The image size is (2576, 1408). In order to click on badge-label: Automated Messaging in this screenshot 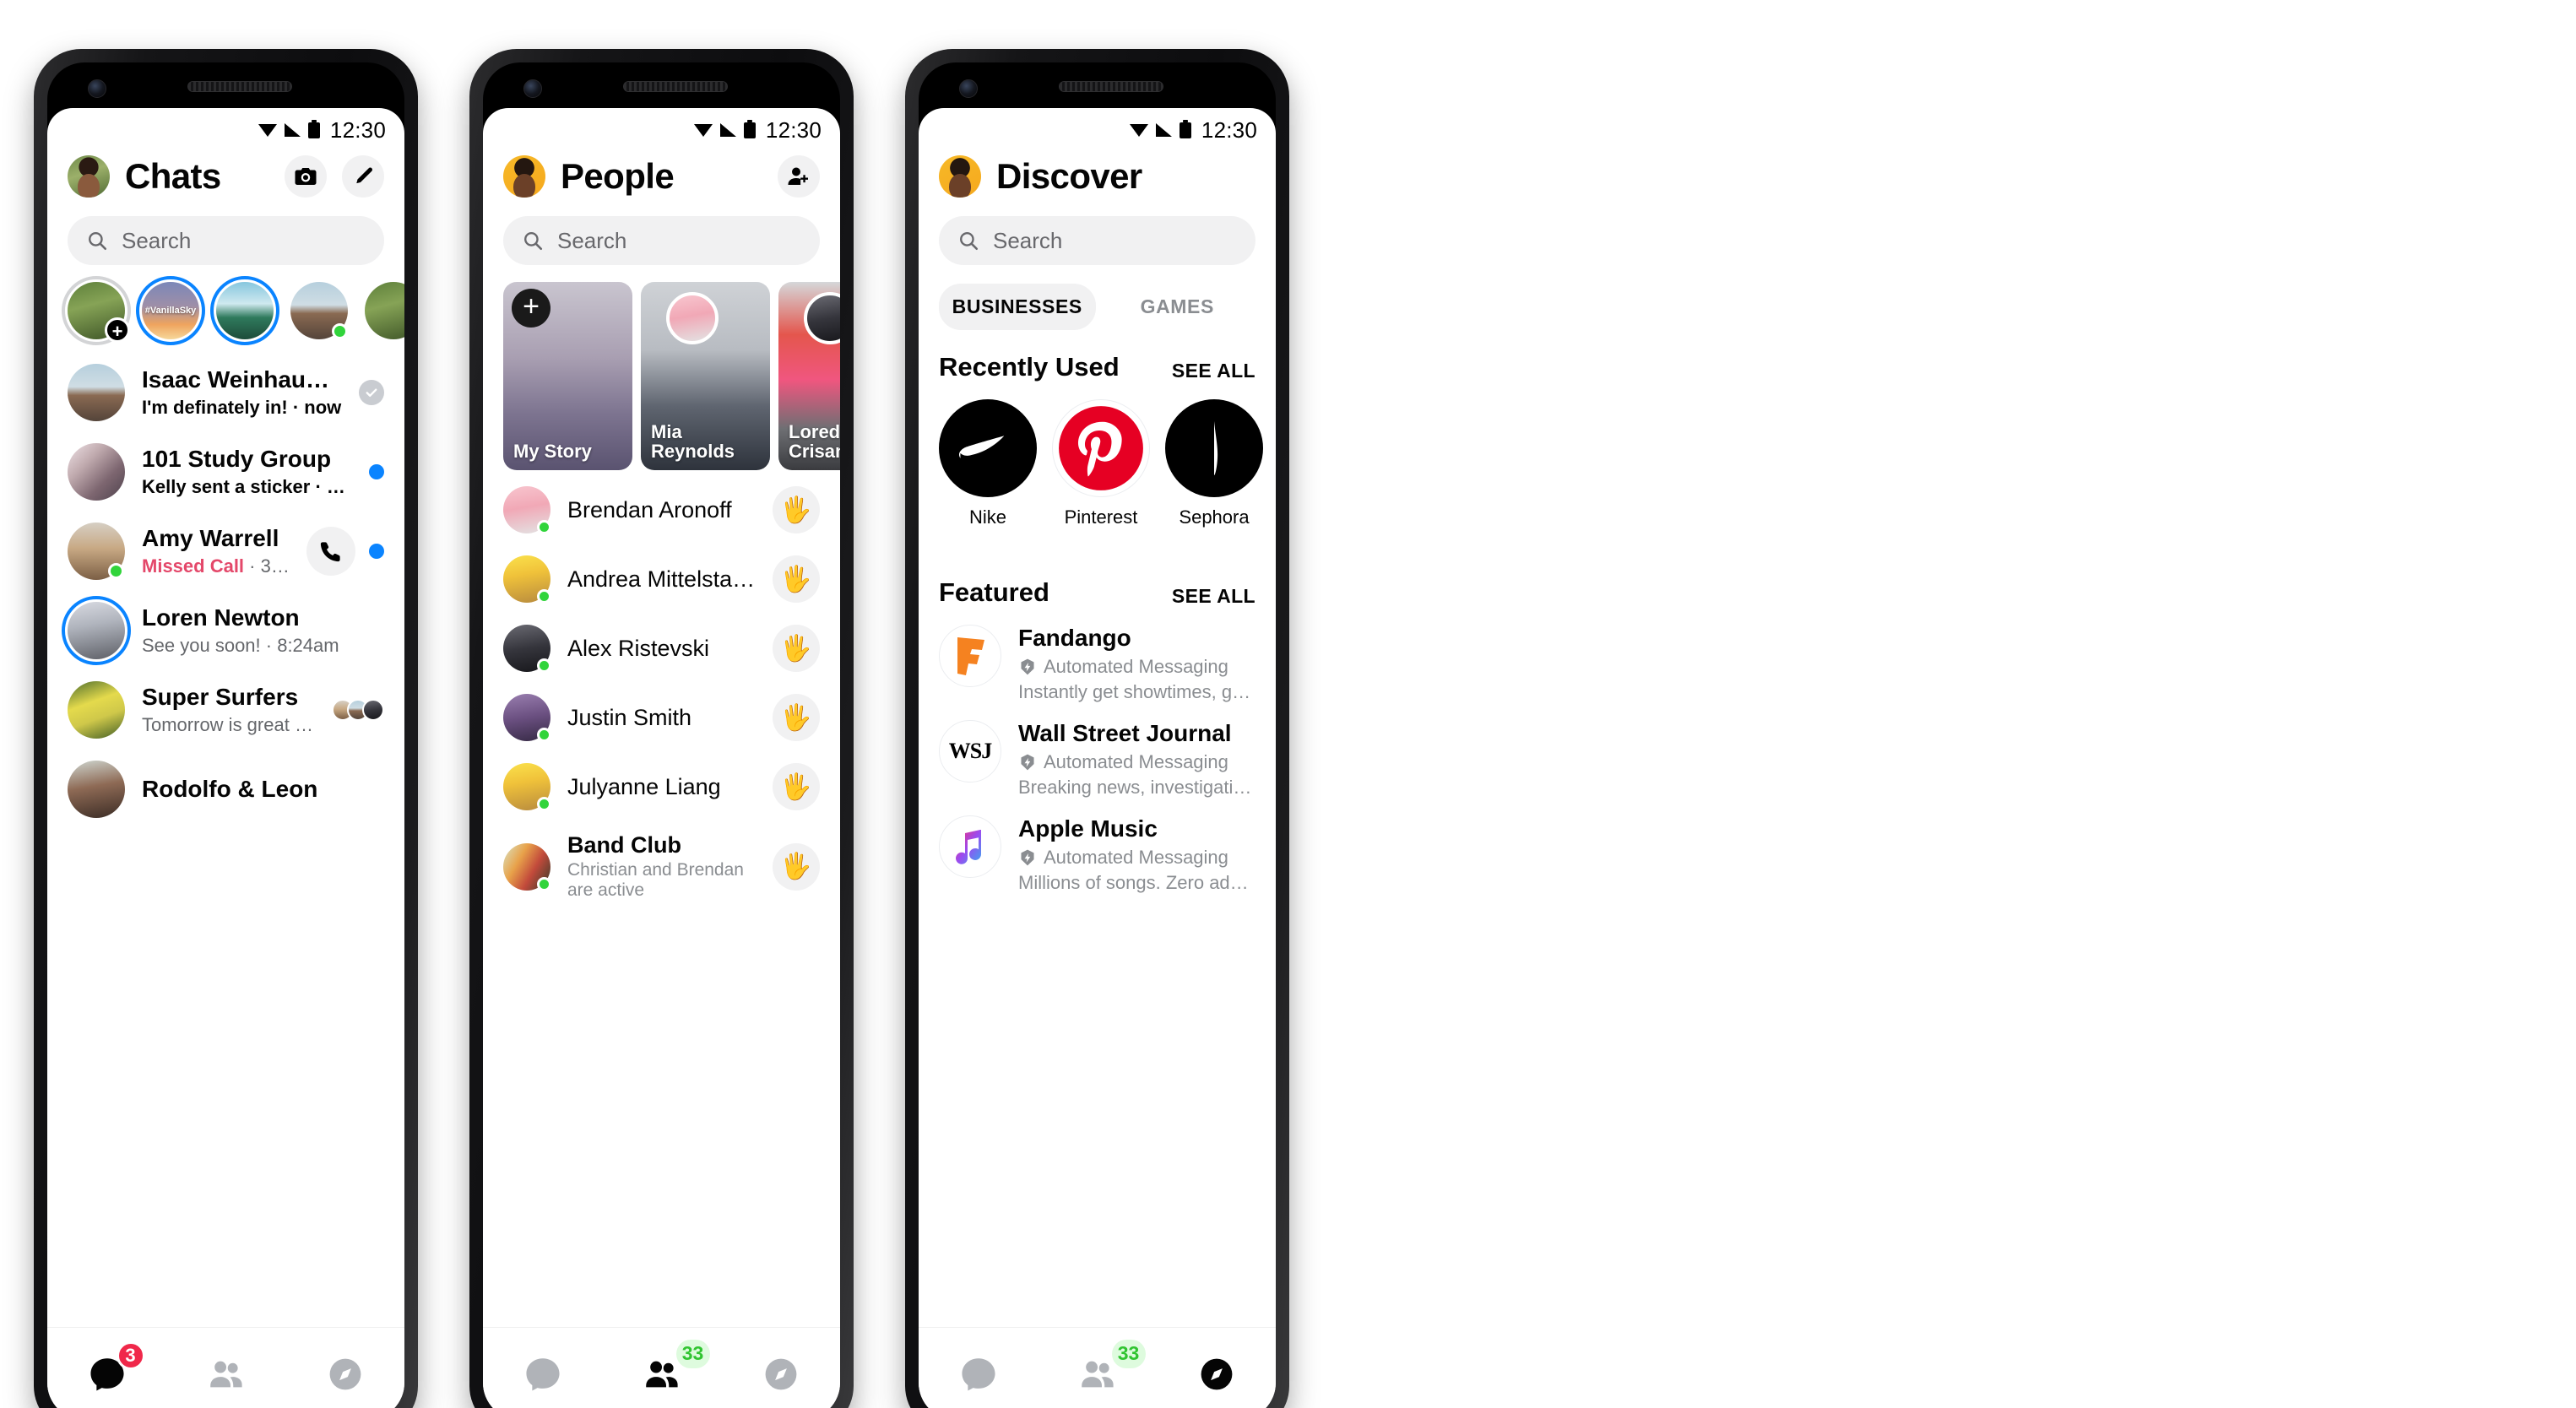, I will do `click(1136, 762)`.